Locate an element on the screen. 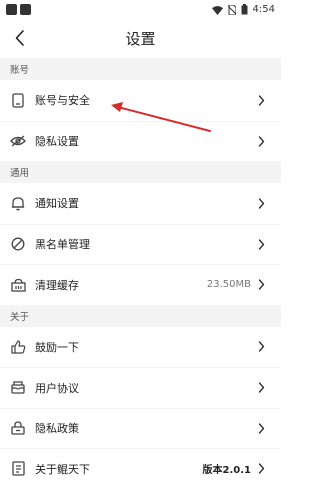  top-nav-bar: 设置 is located at coordinates (140, 38).